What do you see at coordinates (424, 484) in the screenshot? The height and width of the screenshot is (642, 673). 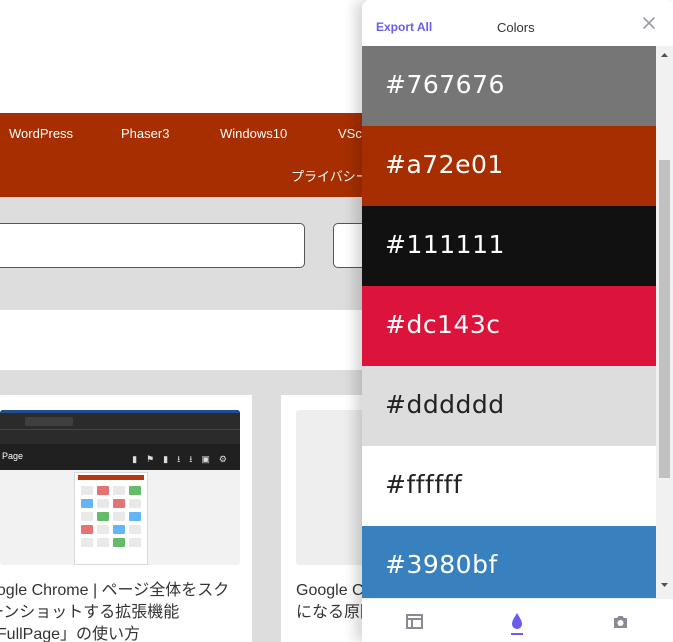 I see `swatch-hex-label: #ffffff` at bounding box center [424, 484].